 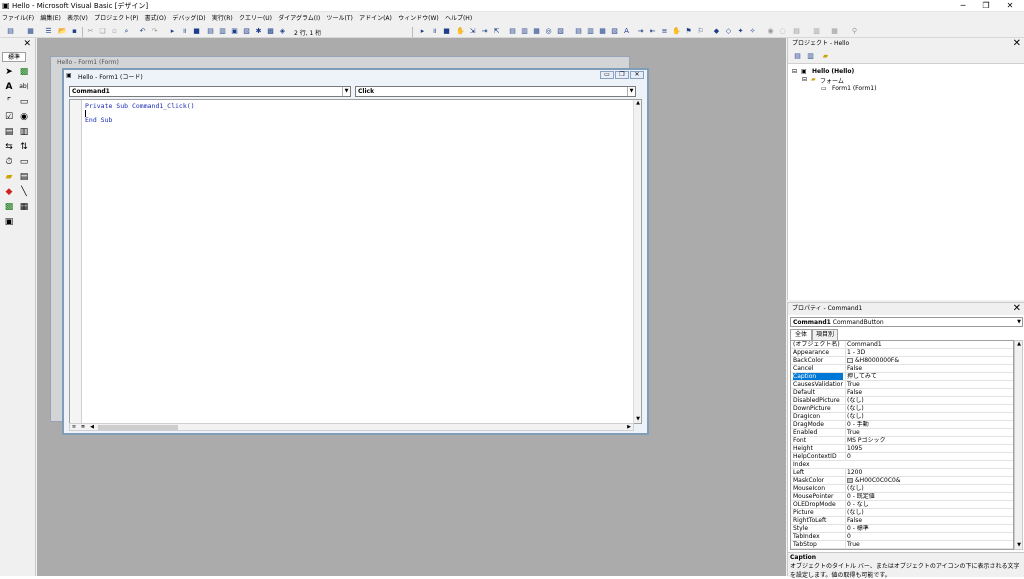 I want to click on code-minimize-icon: ▭, so click(x=607, y=75).